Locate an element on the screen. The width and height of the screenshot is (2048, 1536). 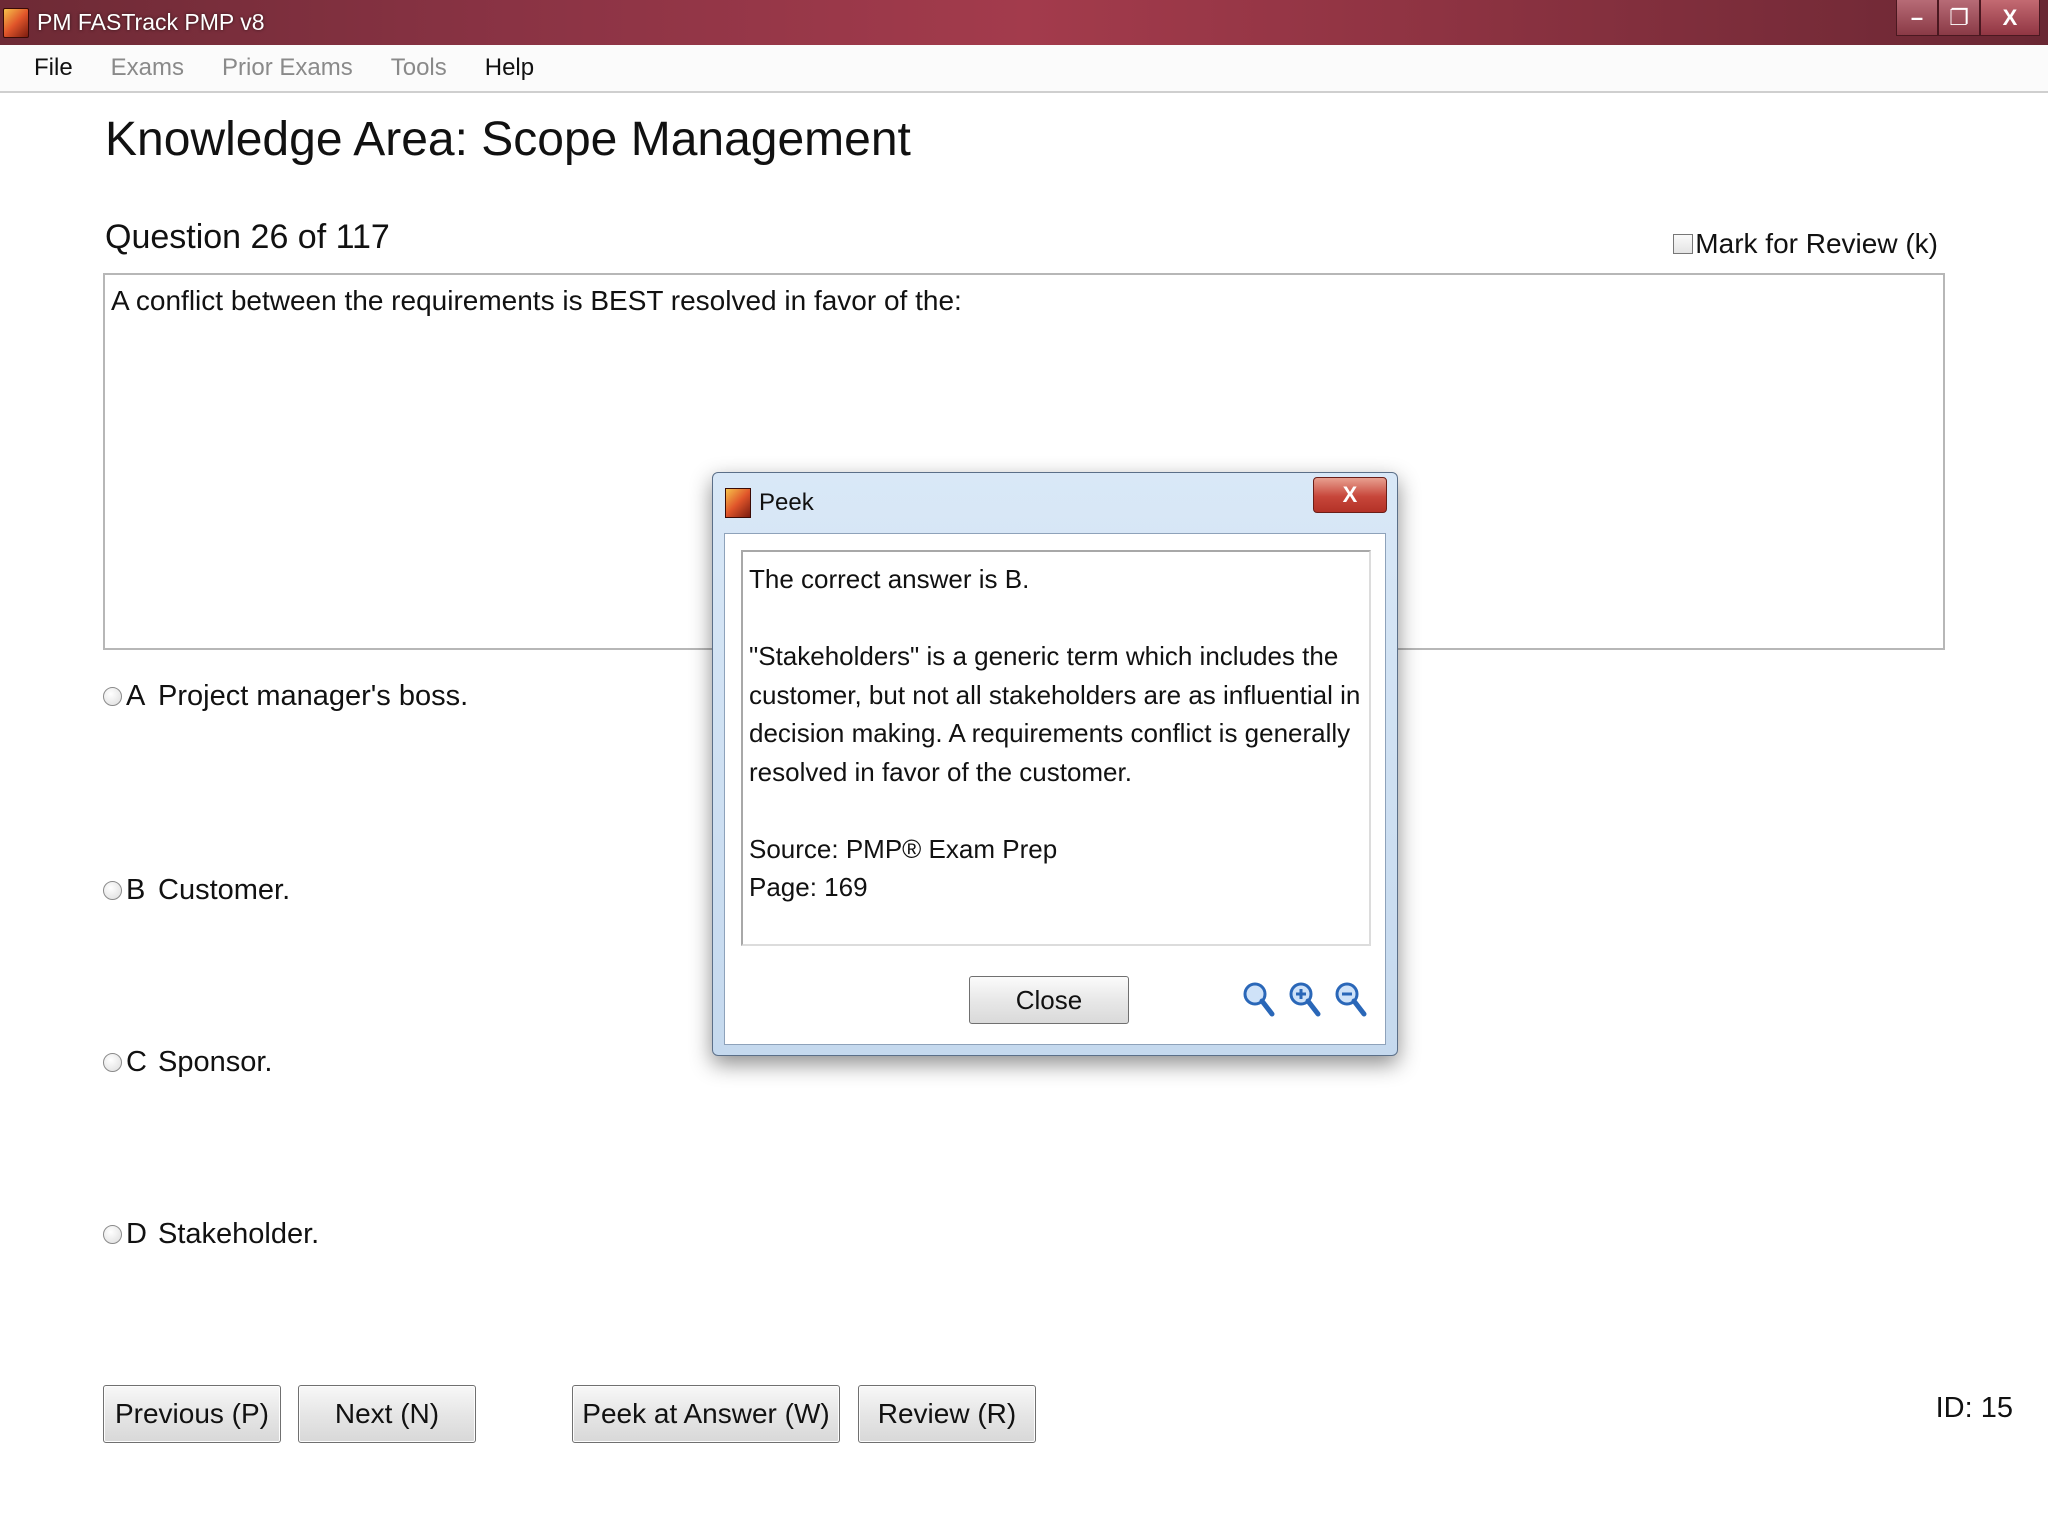
peek-at-answer-button: Peek at Answer (W) is located at coordinates (706, 1414).